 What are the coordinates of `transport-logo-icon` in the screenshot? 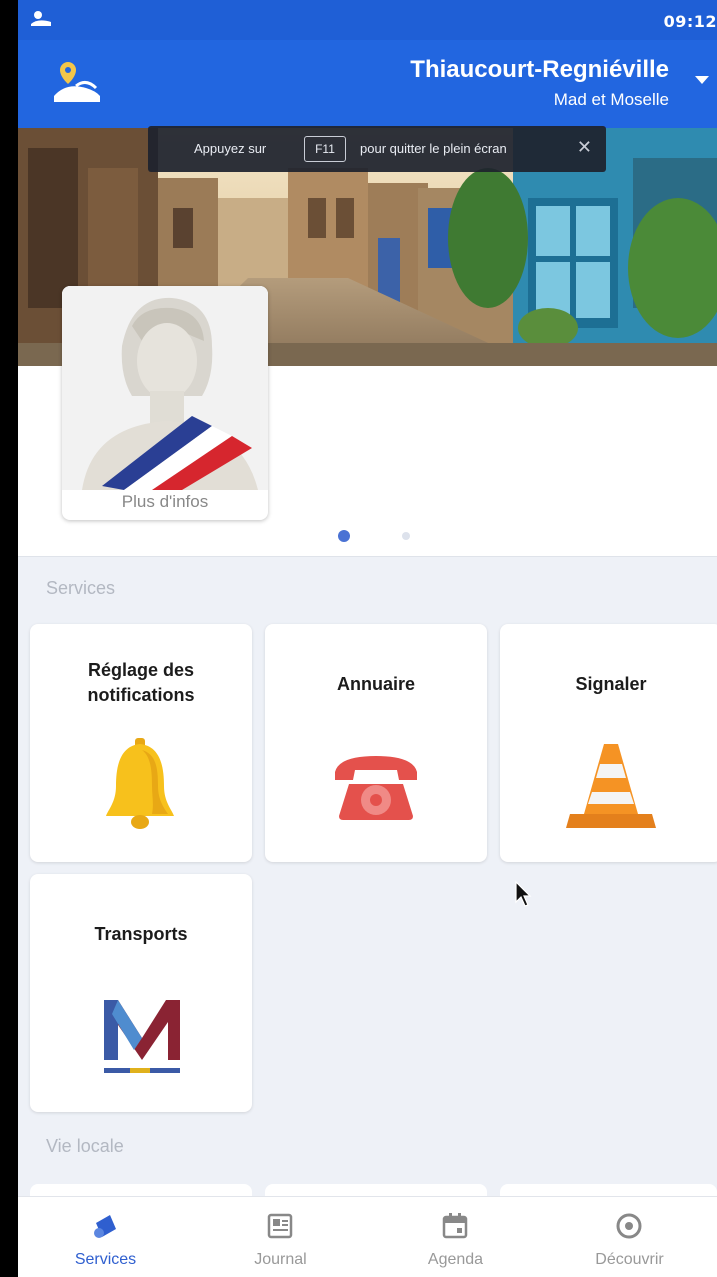 It's located at (142, 1036).